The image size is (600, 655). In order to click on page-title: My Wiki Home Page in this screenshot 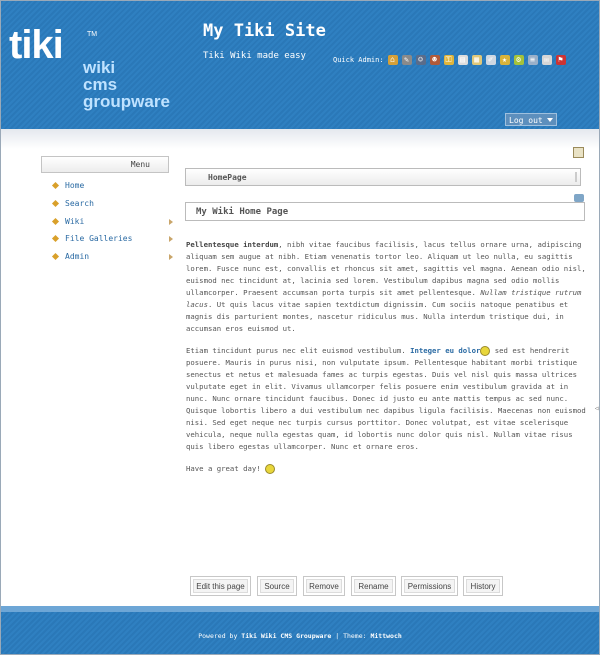, I will do `click(242, 212)`.